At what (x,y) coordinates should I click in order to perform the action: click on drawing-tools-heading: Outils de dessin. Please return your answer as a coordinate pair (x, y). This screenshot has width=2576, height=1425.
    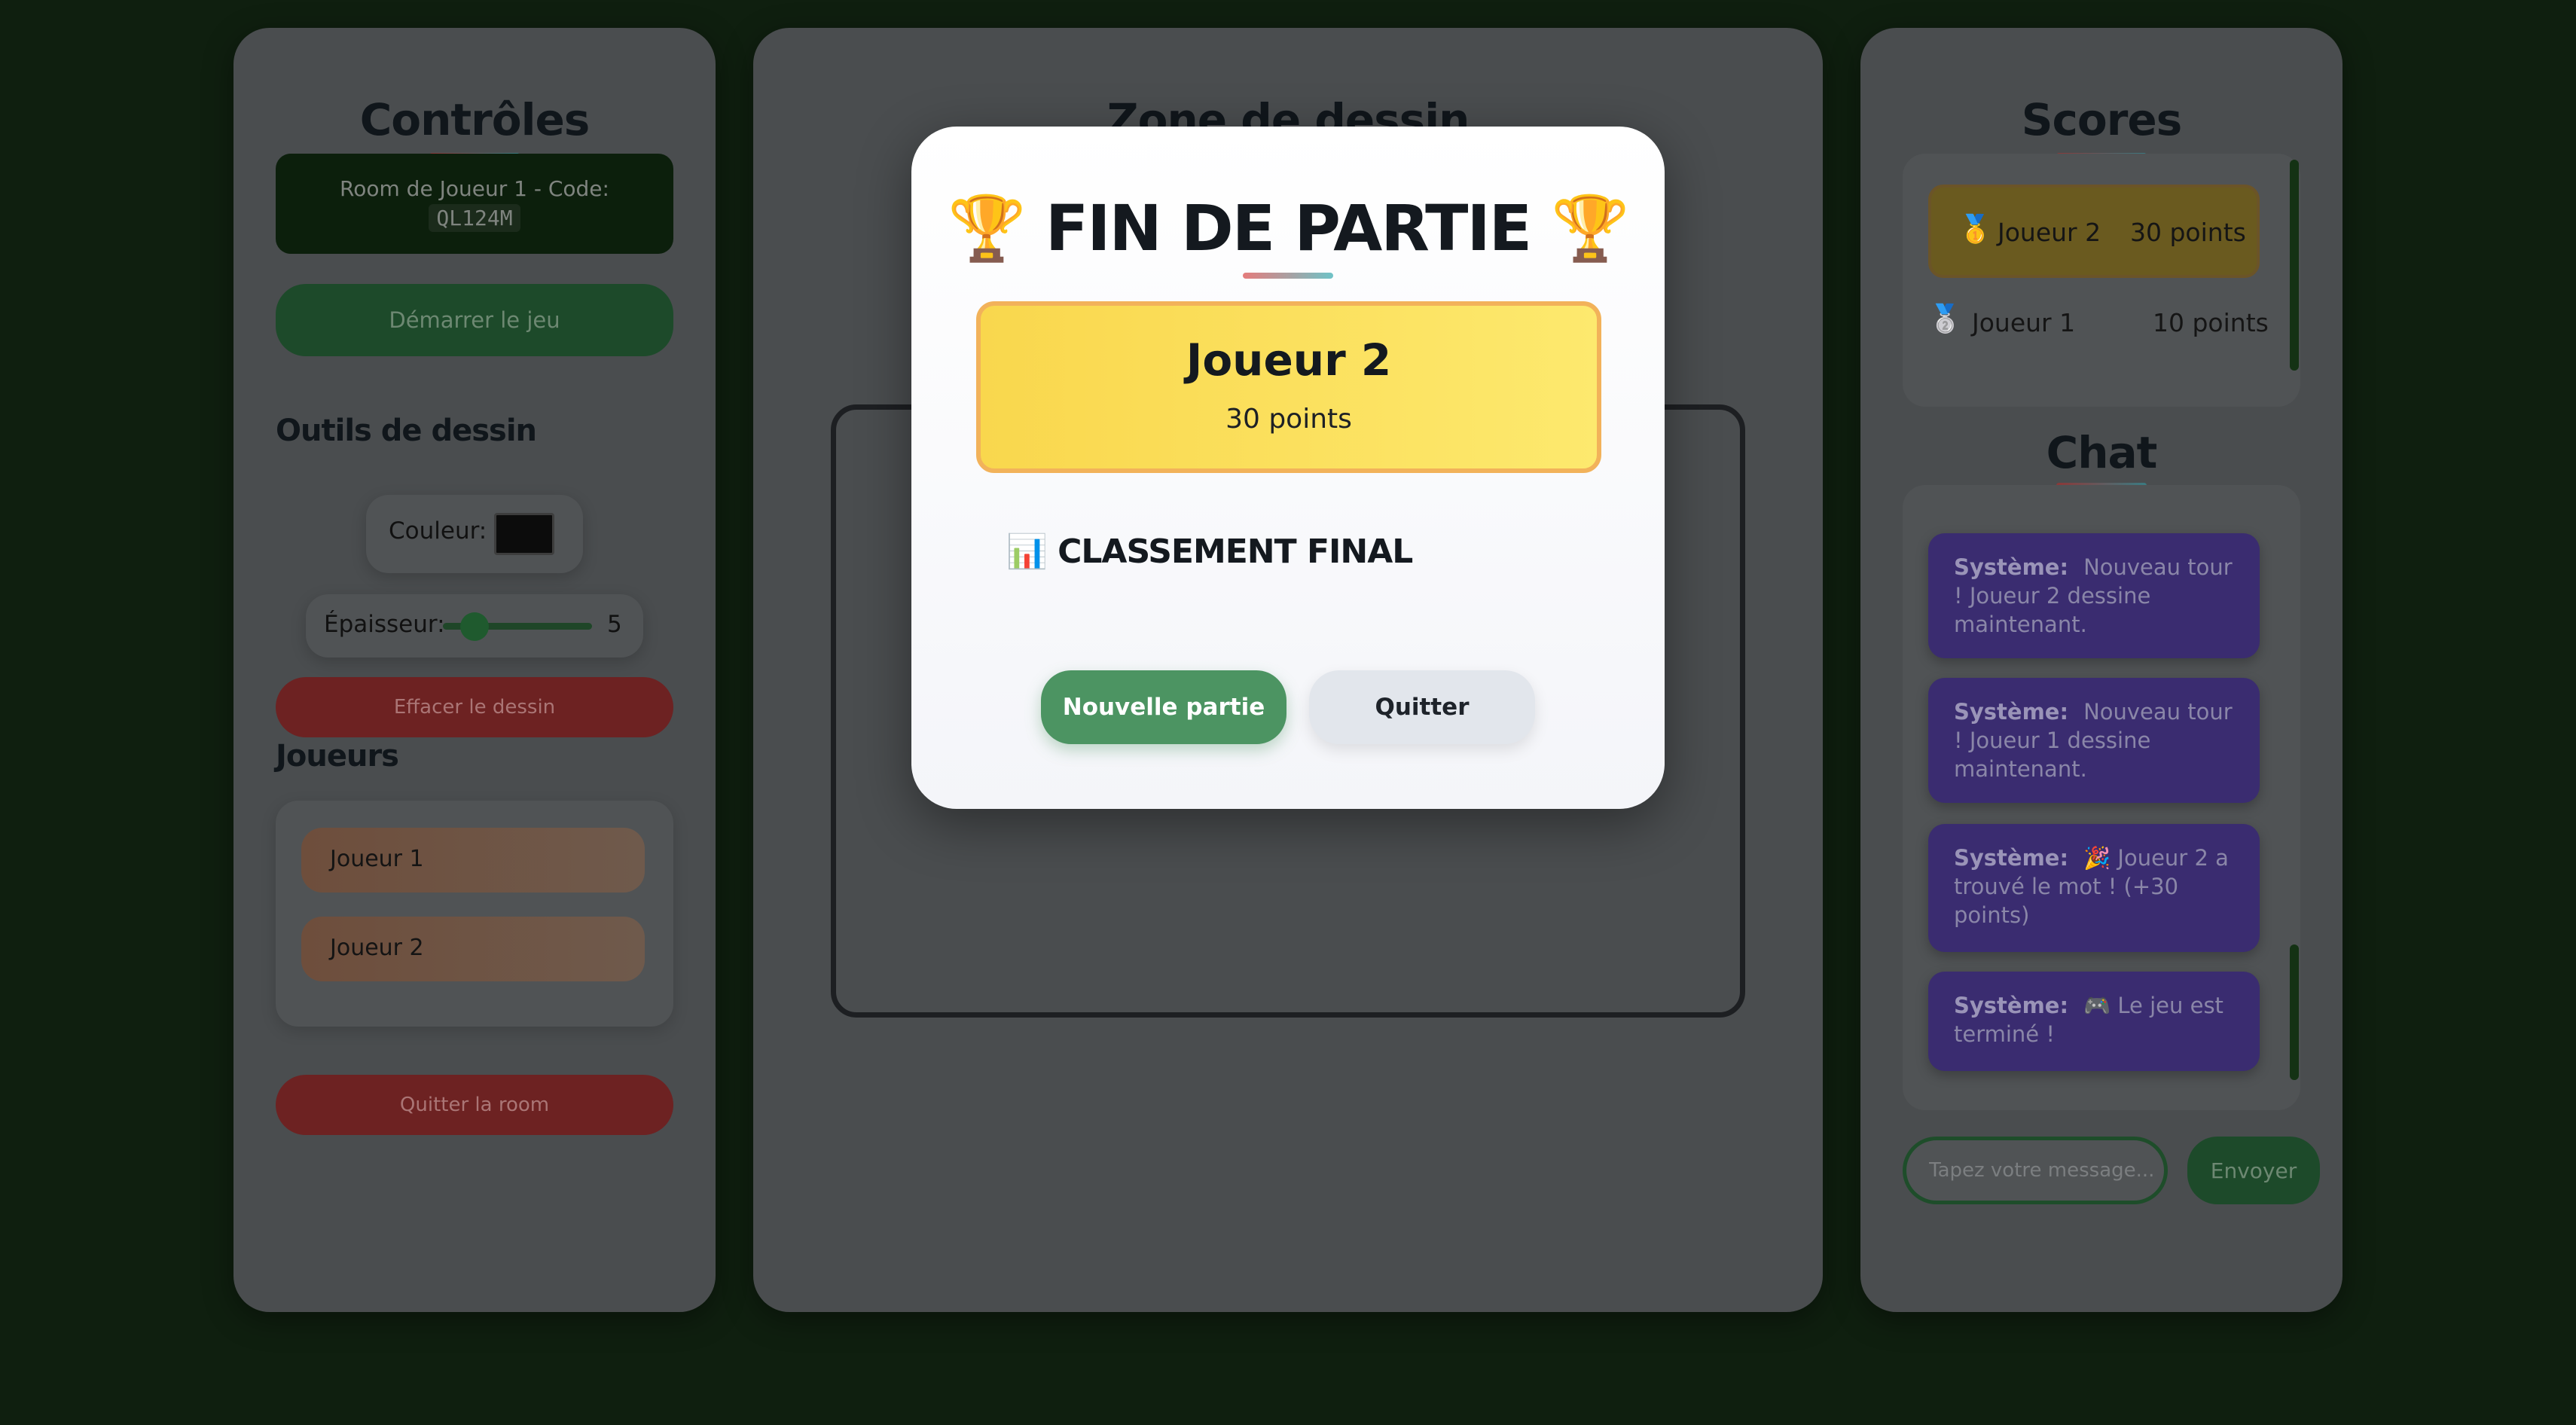
    Looking at the image, I should click on (406, 430).